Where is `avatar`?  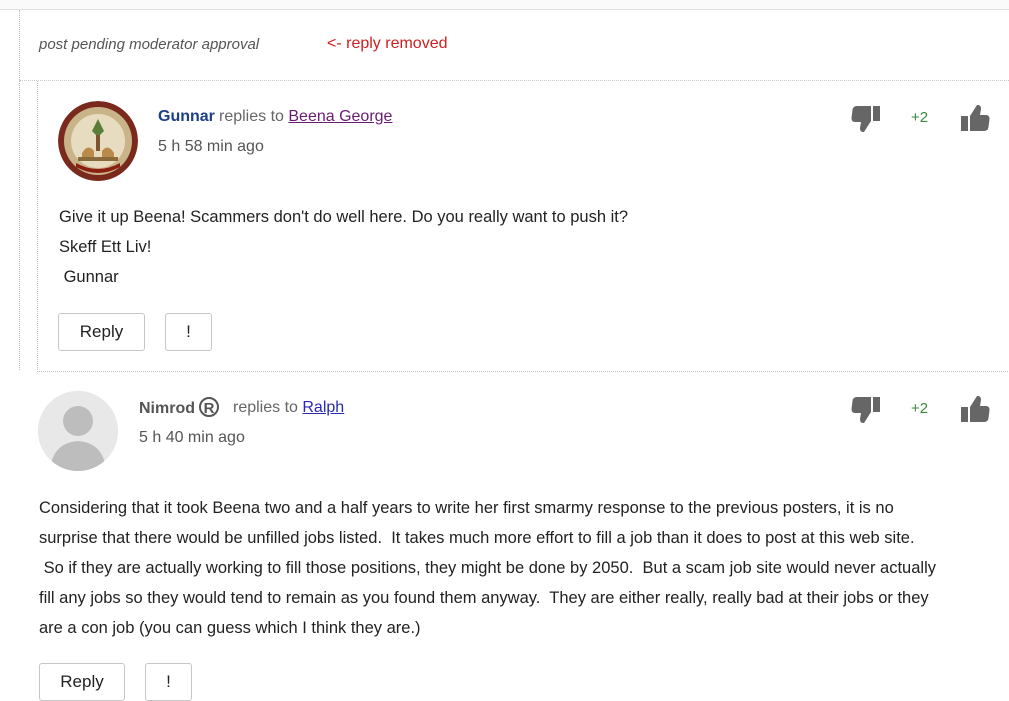
avatar is located at coordinates (98, 141).